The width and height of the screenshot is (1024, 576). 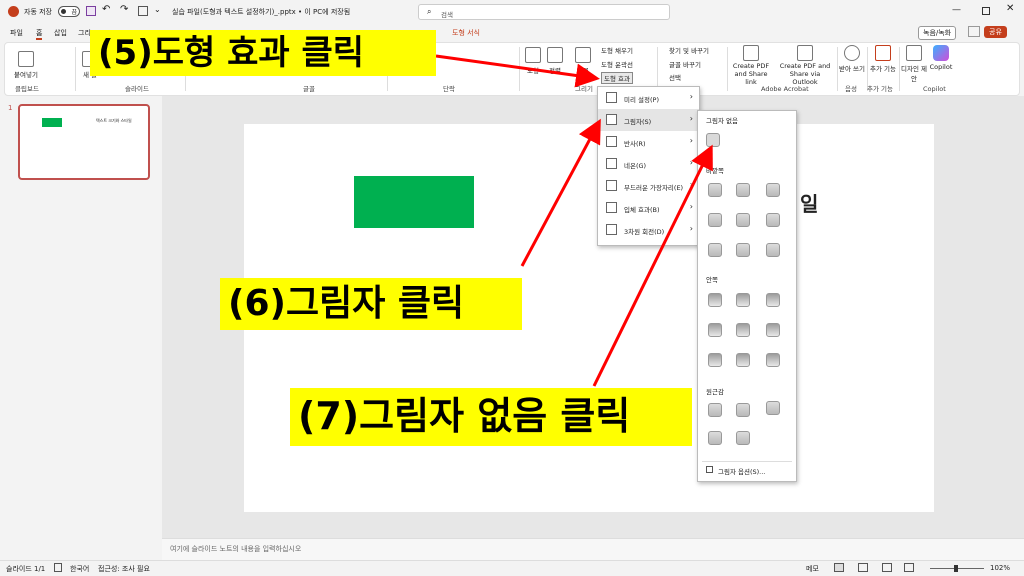 What do you see at coordinates (517, 71) in the screenshot?
I see `arrow-to-effects` at bounding box center [517, 71].